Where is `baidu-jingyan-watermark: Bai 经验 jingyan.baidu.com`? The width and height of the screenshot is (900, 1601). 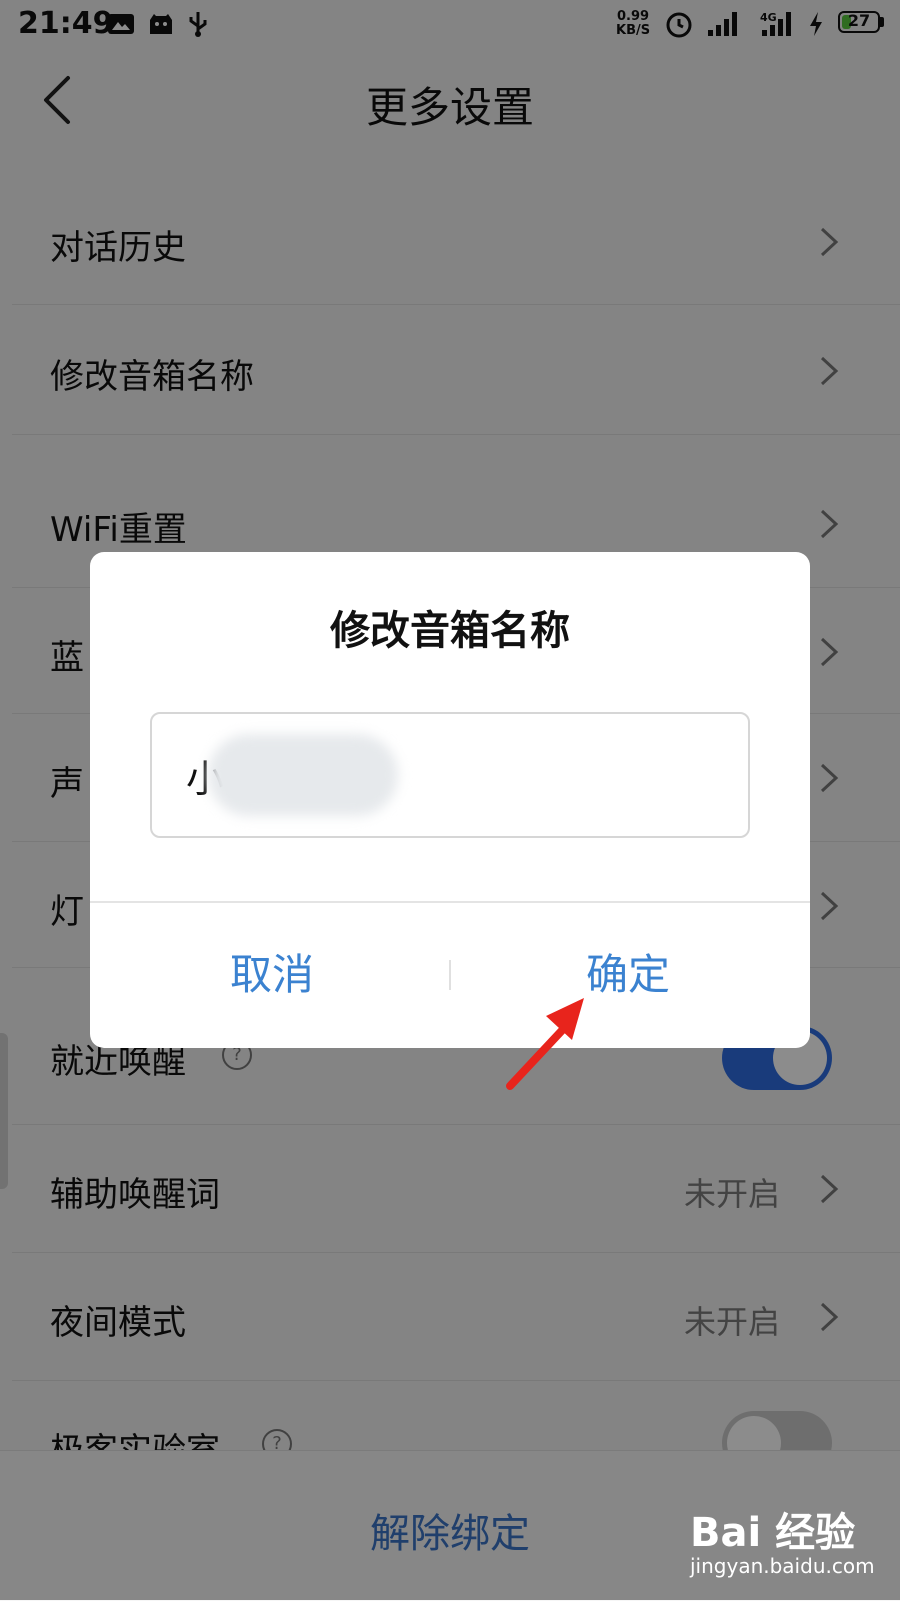
baidu-jingyan-watermark: Bai 经验 jingyan.baidu.com is located at coordinates (790, 1545).